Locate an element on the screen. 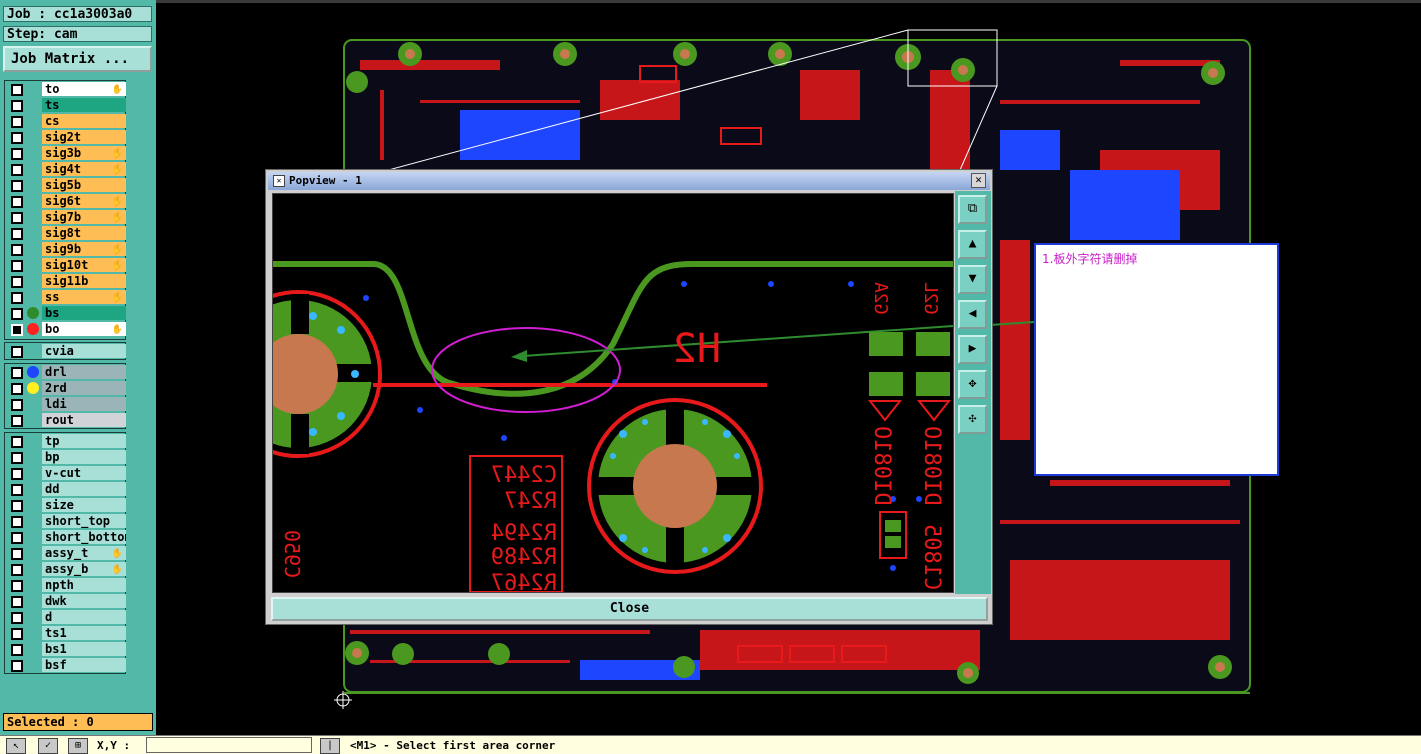 The image size is (1421, 754). layer-row-sig2t: sig2t is located at coordinates (65, 137).